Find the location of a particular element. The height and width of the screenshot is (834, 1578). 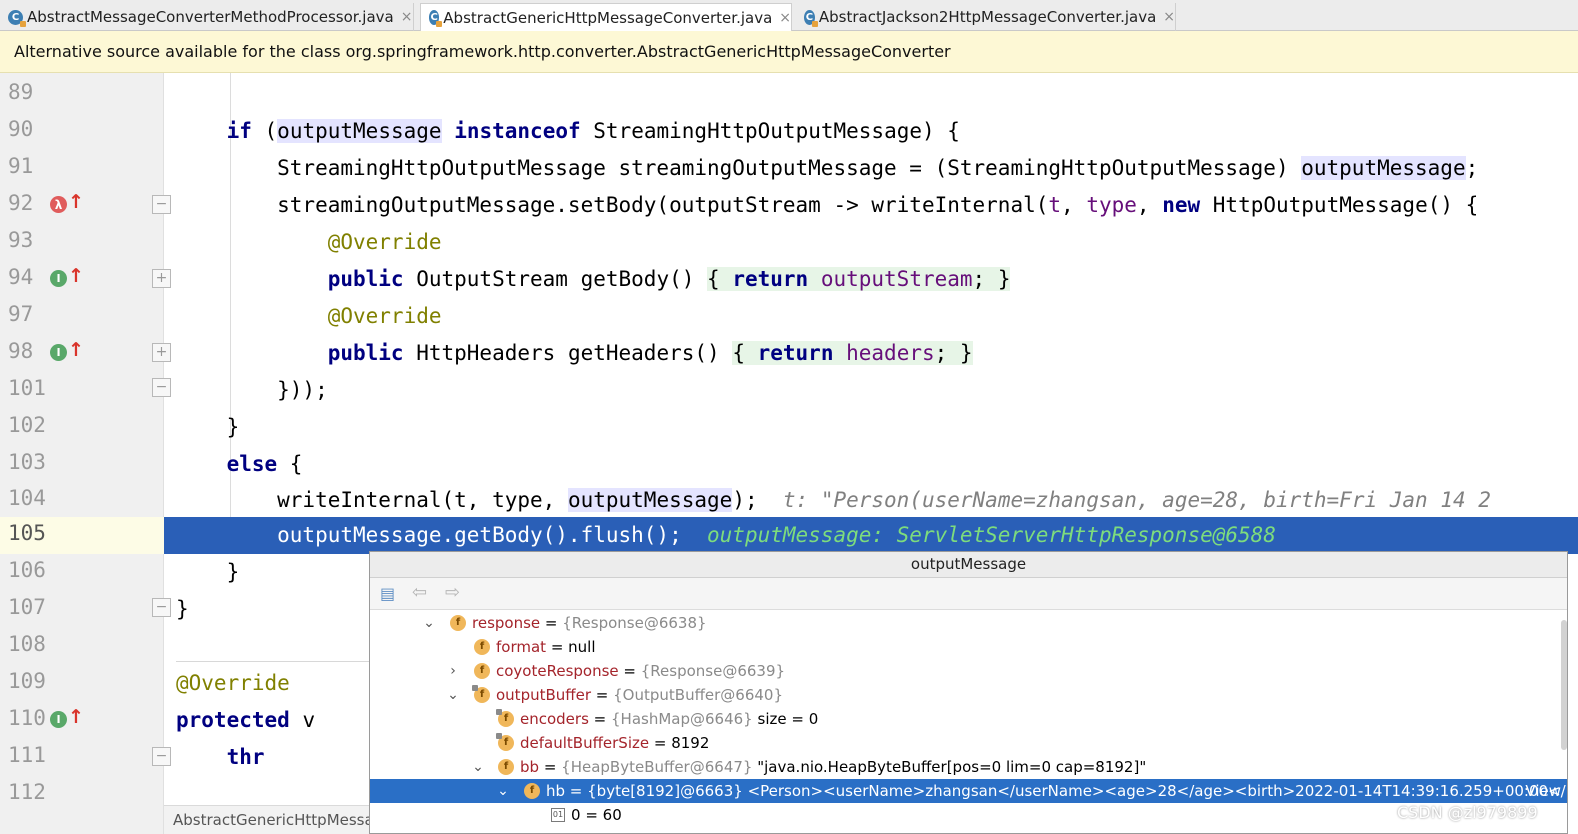

popup-title: outputMessage is located at coordinates (968, 565).